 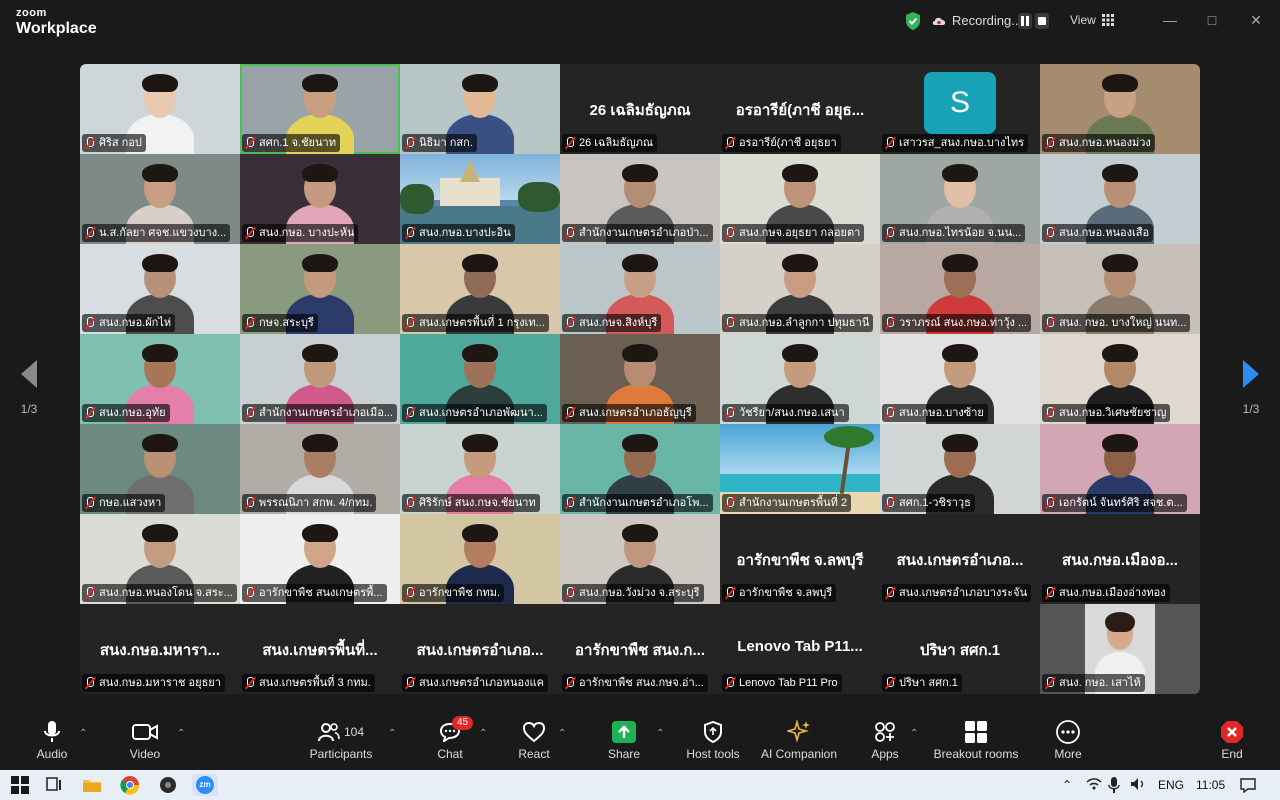 What do you see at coordinates (976, 742) in the screenshot?
I see `breakout-rooms-button: Breakout rooms` at bounding box center [976, 742].